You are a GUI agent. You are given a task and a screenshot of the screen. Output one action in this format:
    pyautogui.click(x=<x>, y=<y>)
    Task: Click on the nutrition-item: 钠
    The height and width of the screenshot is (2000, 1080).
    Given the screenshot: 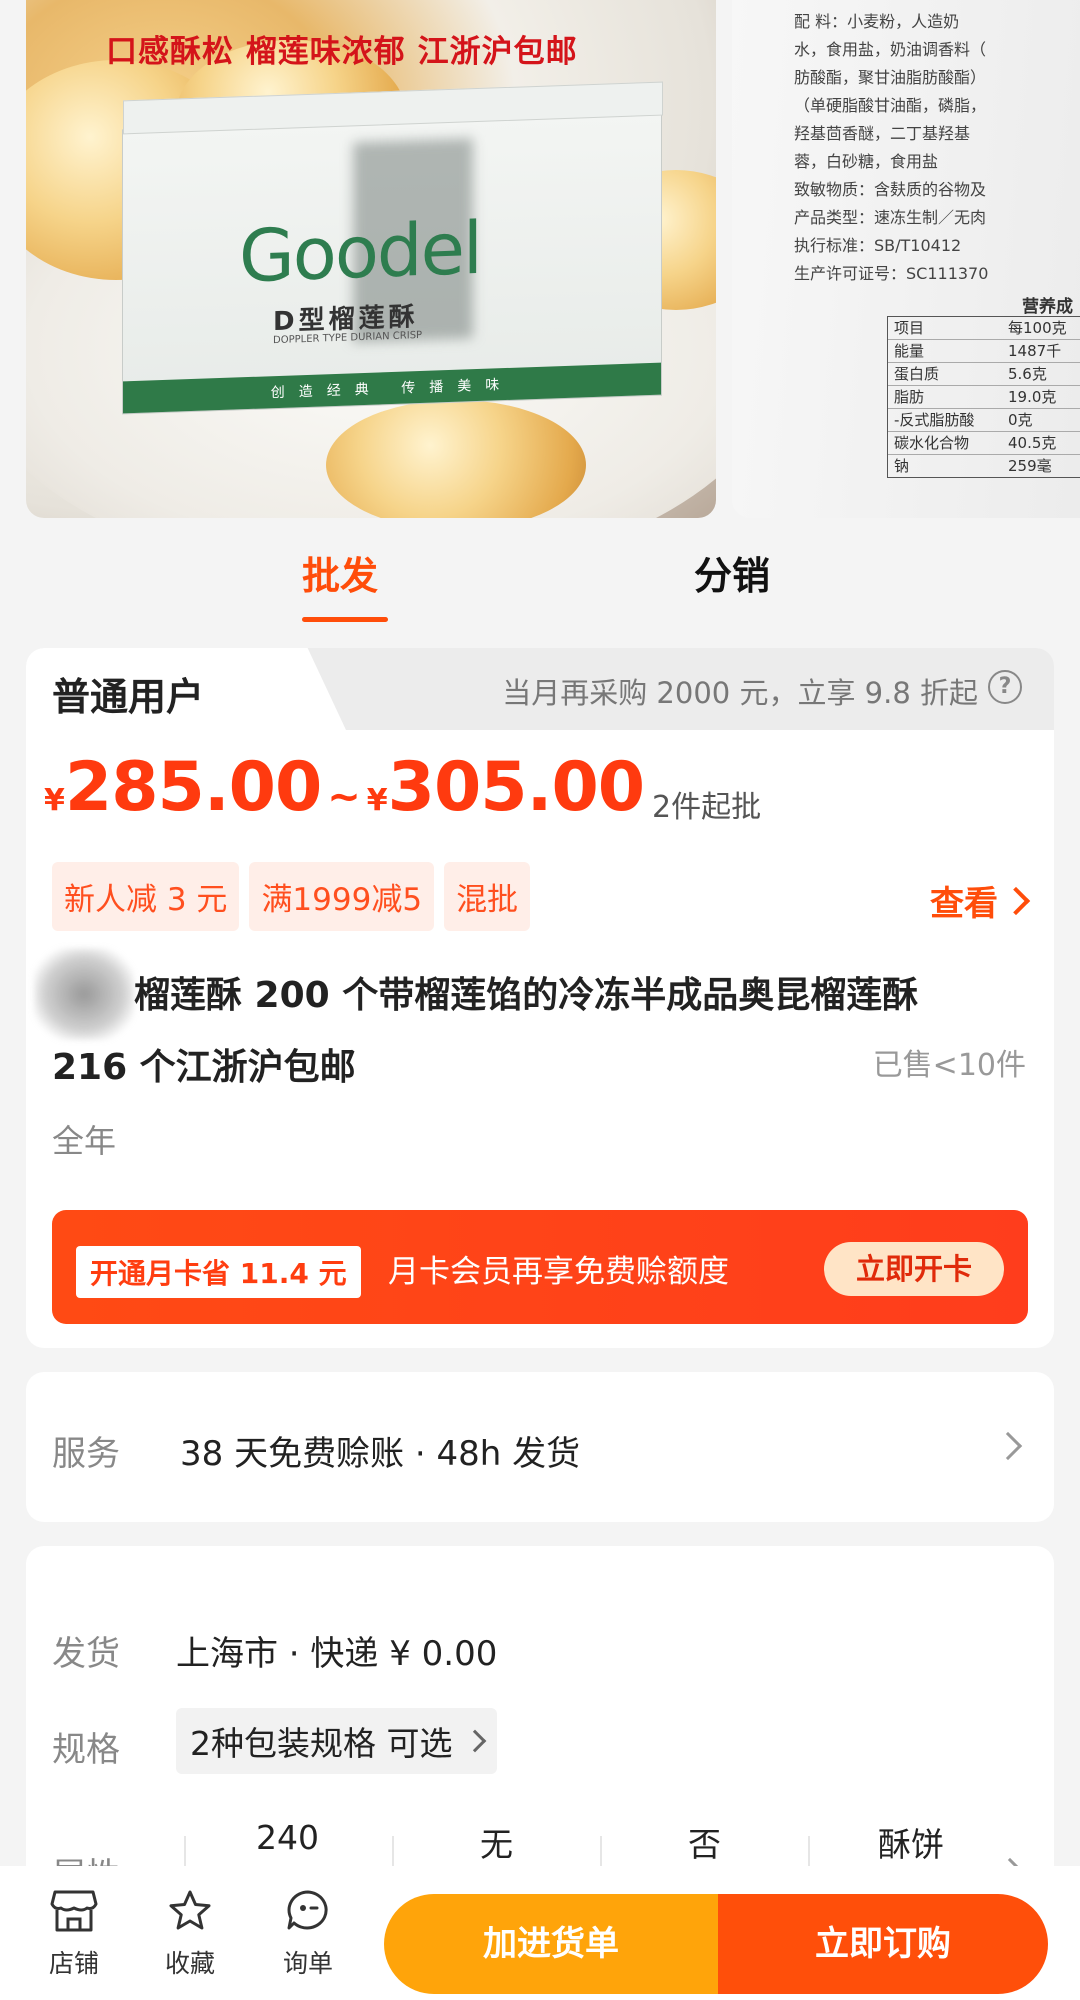 What is the action you would take?
    pyautogui.click(x=902, y=466)
    